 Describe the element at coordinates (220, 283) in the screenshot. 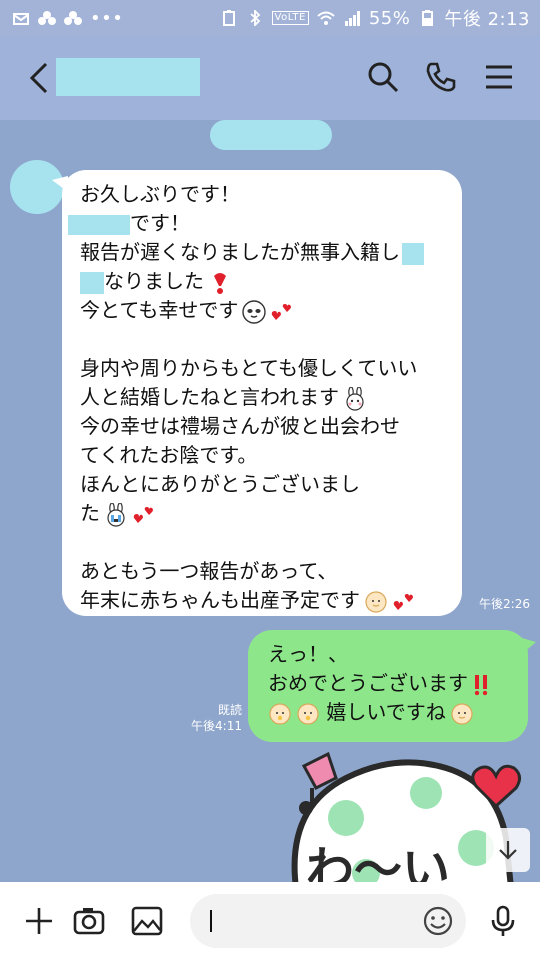

I see `red-exclamation-icon` at that location.